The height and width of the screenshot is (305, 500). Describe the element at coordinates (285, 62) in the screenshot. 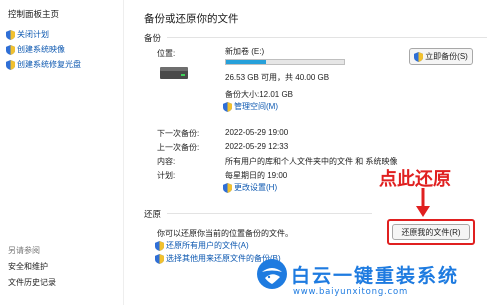

I see `drive-usage-bar` at that location.